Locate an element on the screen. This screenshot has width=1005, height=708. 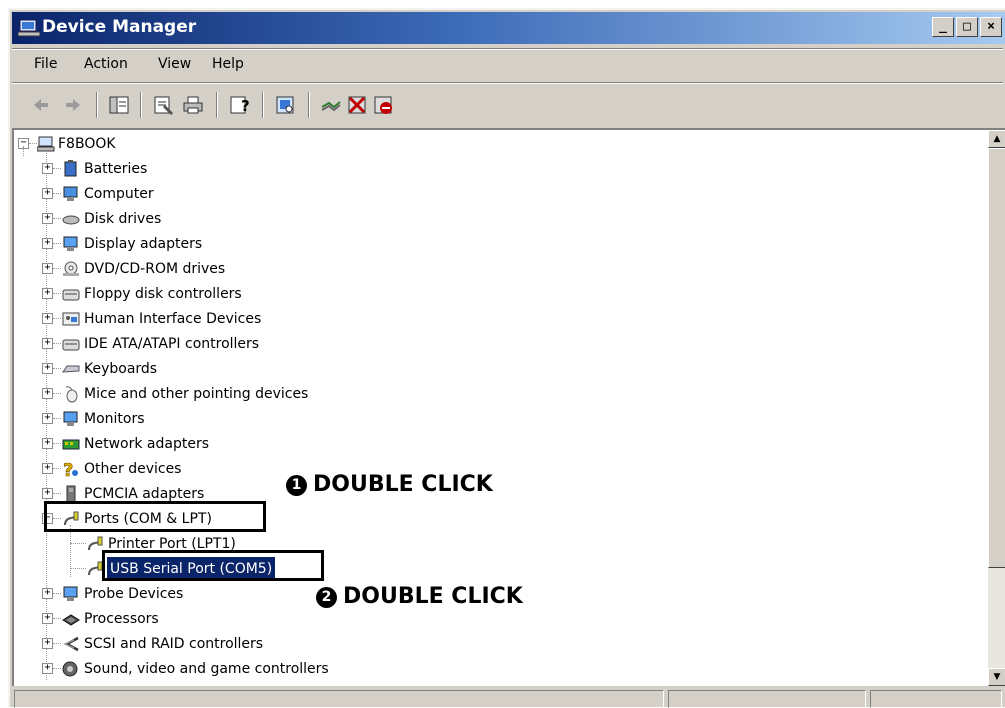
back-icon is located at coordinates (41, 105).